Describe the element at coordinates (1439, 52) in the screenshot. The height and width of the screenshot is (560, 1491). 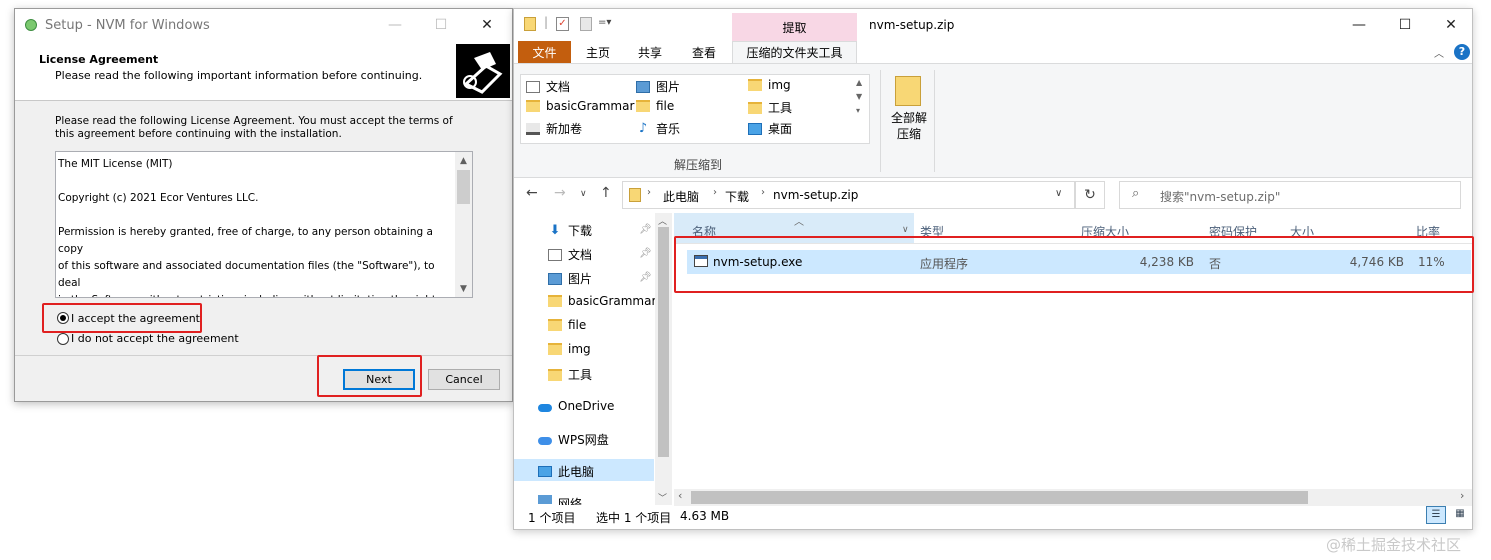
I see `ribbon-collapse-icon: ︿` at that location.